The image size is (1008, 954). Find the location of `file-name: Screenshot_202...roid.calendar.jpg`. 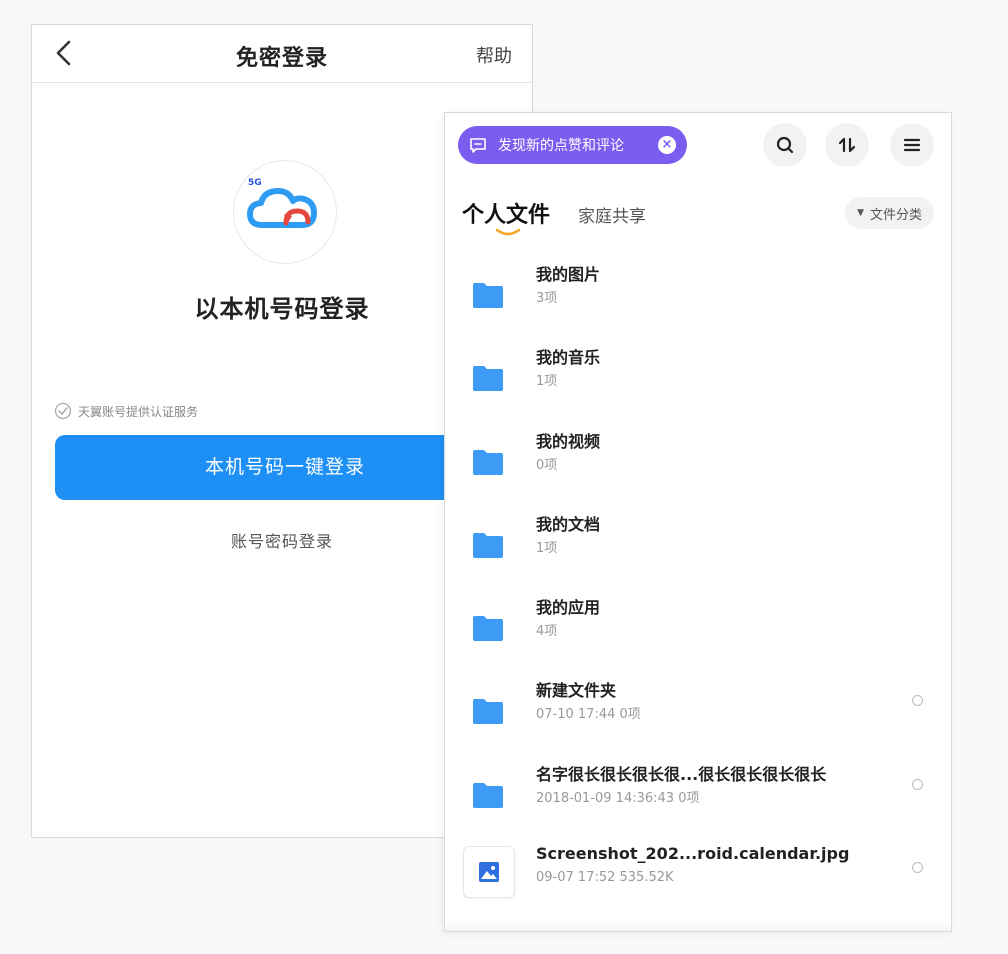

file-name: Screenshot_202...roid.calendar.jpg is located at coordinates (693, 853).